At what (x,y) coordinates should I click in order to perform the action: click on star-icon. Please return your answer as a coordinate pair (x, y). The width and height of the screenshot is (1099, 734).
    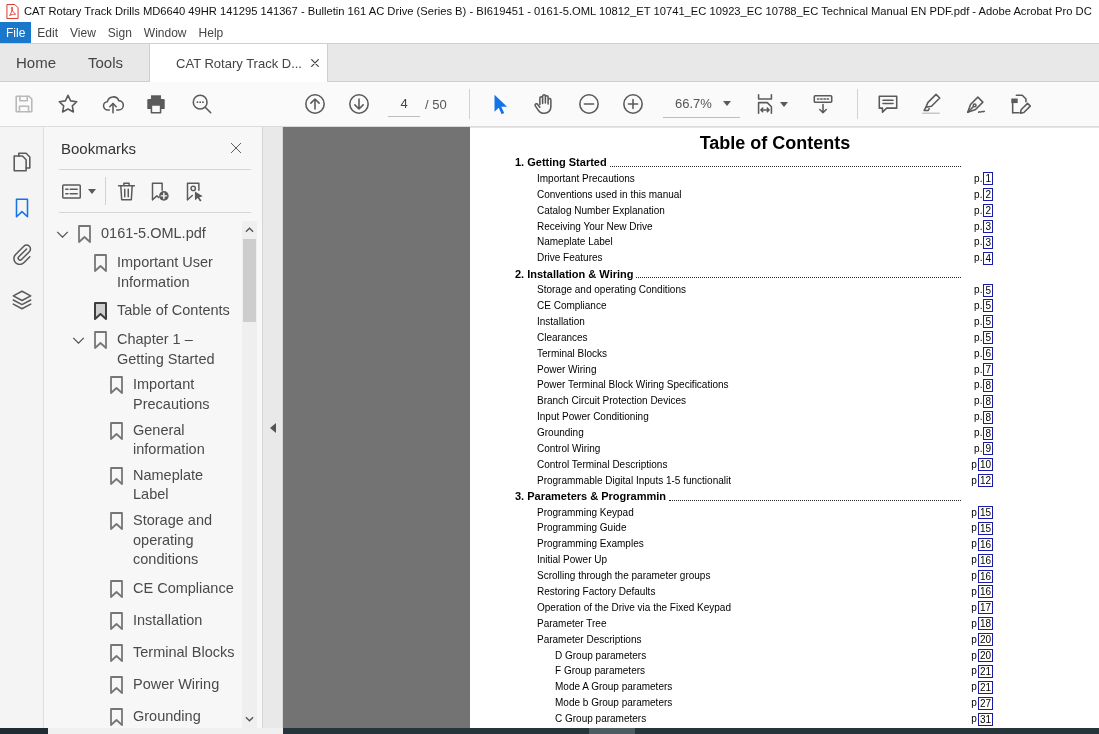
    Looking at the image, I should click on (68, 104).